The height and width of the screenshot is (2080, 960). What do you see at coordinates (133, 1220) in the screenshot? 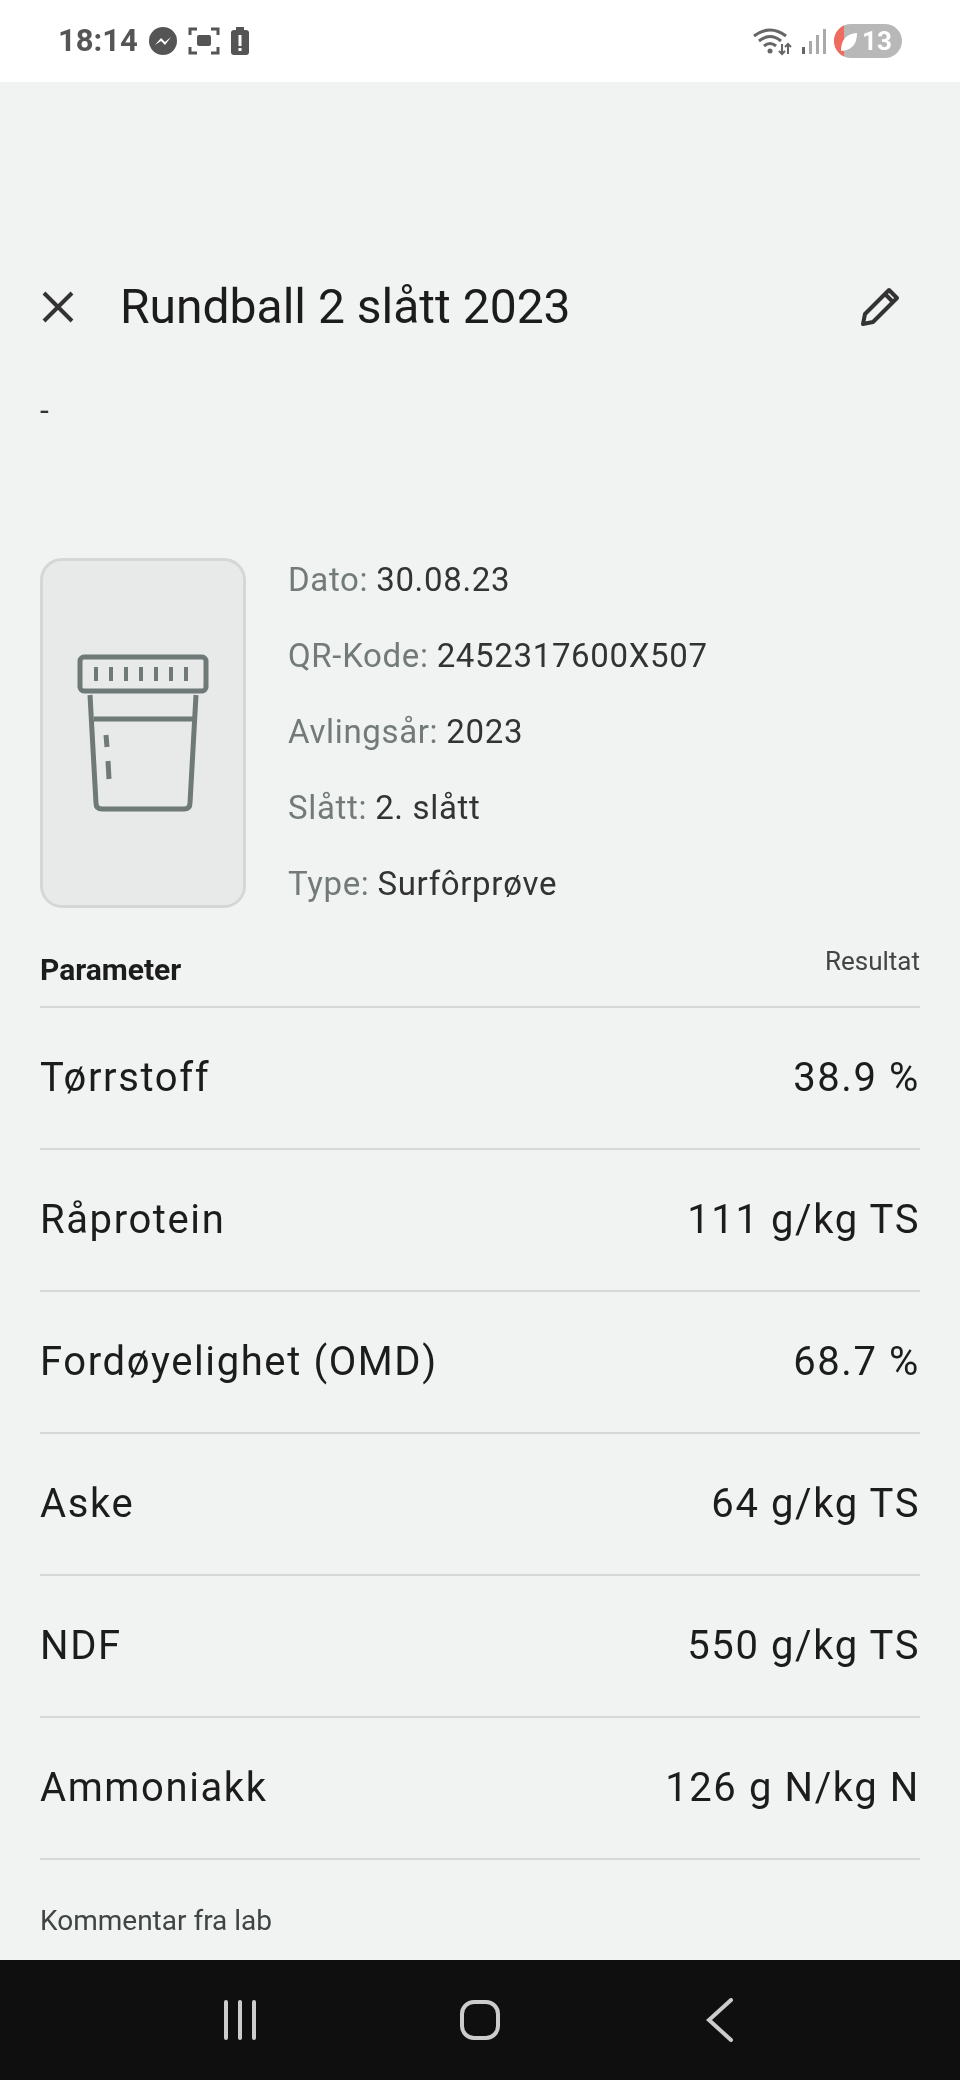
I see `parameter-name: Råprotein` at bounding box center [133, 1220].